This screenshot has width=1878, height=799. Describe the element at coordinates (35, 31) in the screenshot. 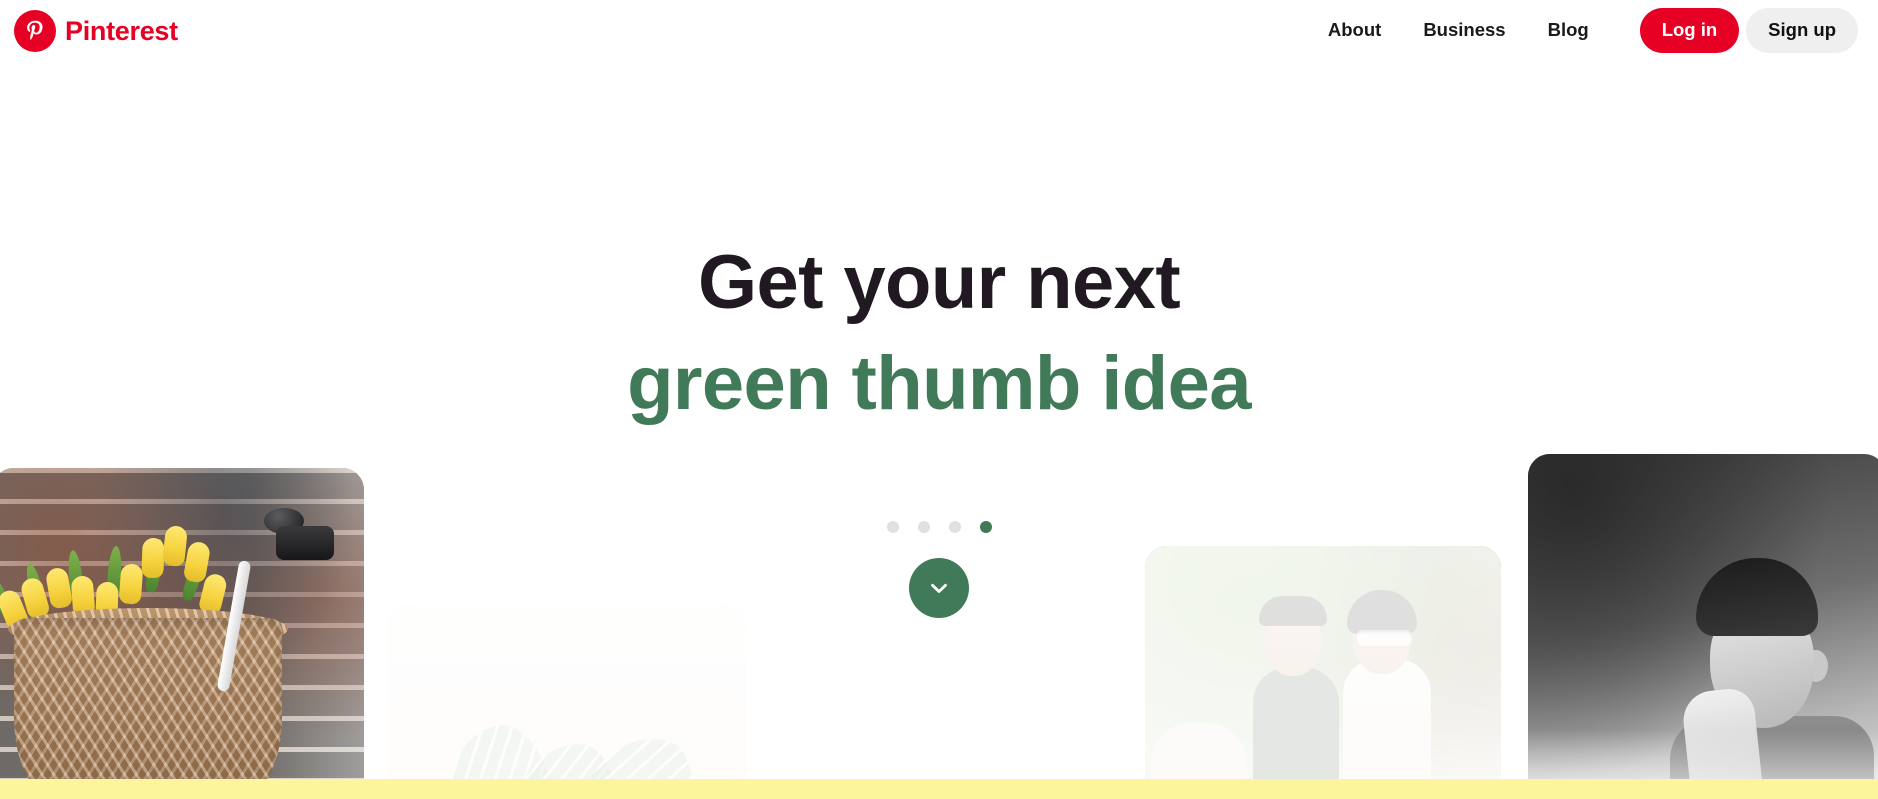

I see `pinterest-logo-icon` at that location.